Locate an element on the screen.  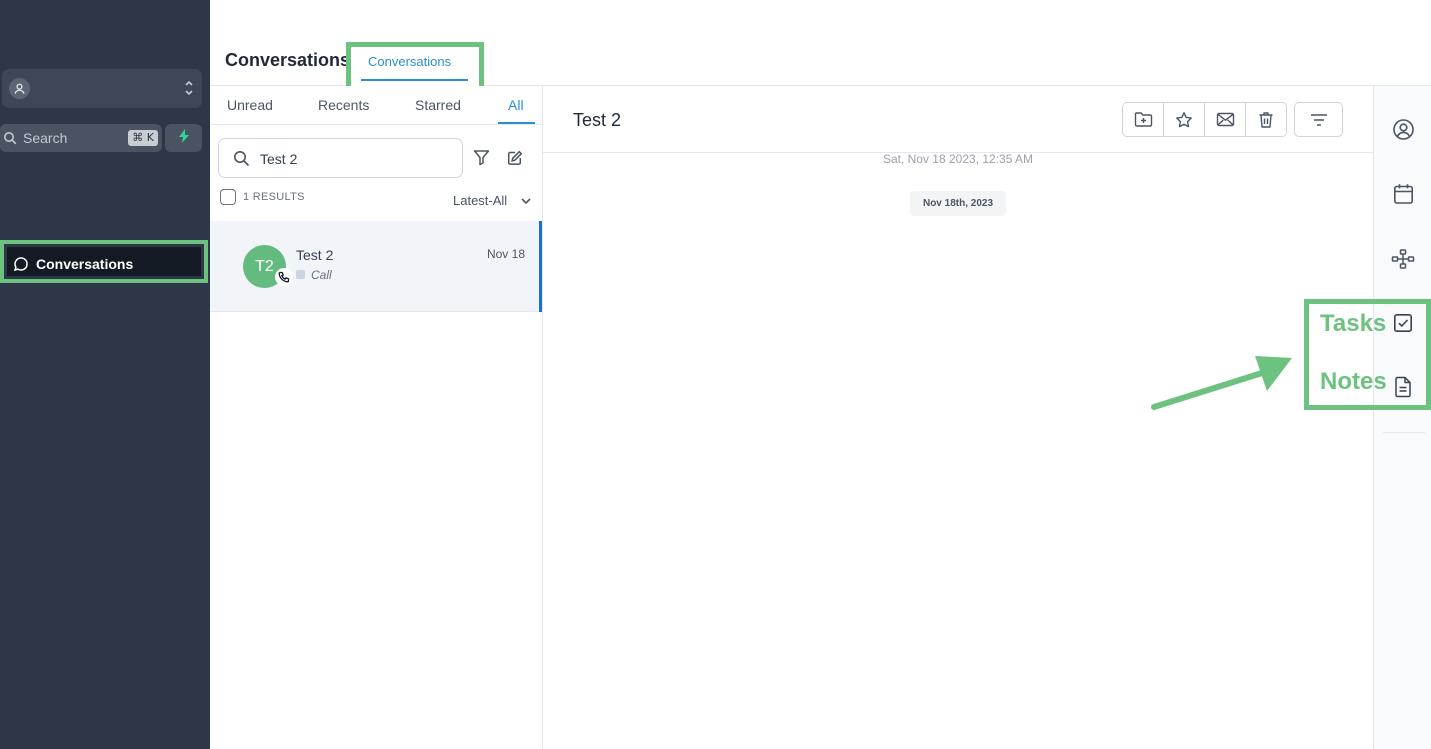
chevron-down-icon is located at coordinates (526, 203).